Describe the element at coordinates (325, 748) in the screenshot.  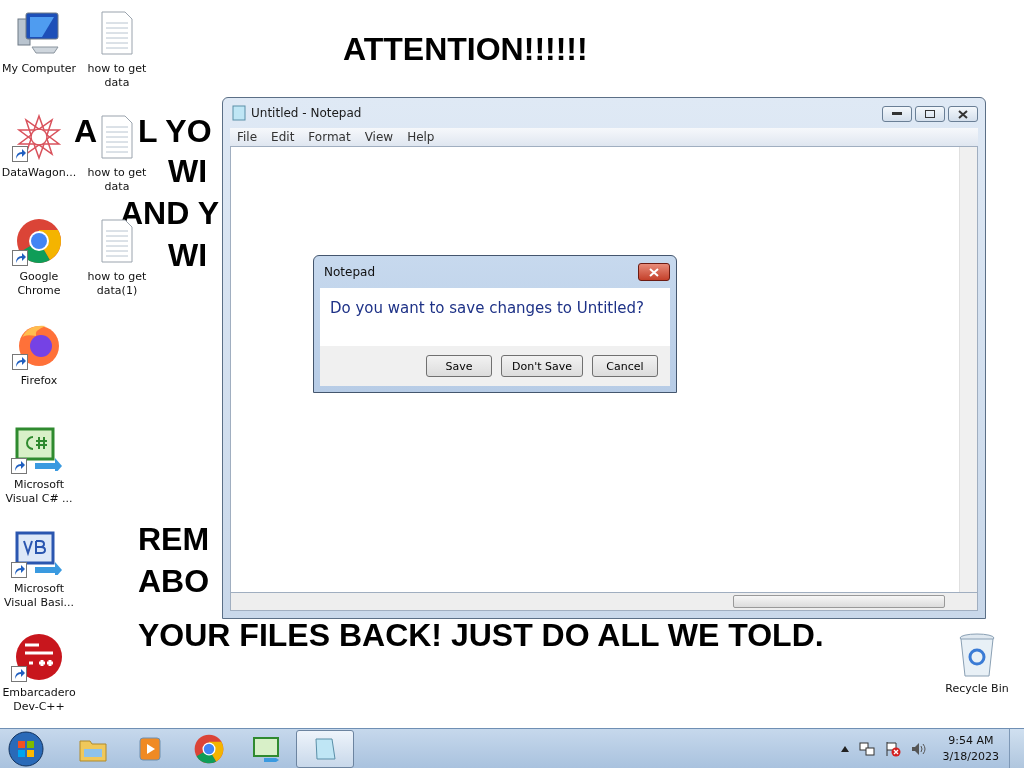
I see `taskbar-button` at that location.